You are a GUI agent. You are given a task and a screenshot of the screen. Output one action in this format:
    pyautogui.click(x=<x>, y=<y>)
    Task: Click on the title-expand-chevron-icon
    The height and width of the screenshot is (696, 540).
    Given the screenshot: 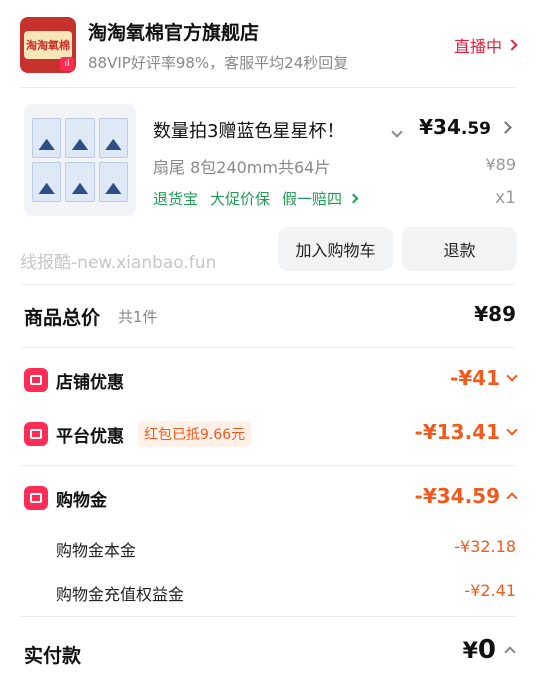 What is the action you would take?
    pyautogui.click(x=397, y=130)
    